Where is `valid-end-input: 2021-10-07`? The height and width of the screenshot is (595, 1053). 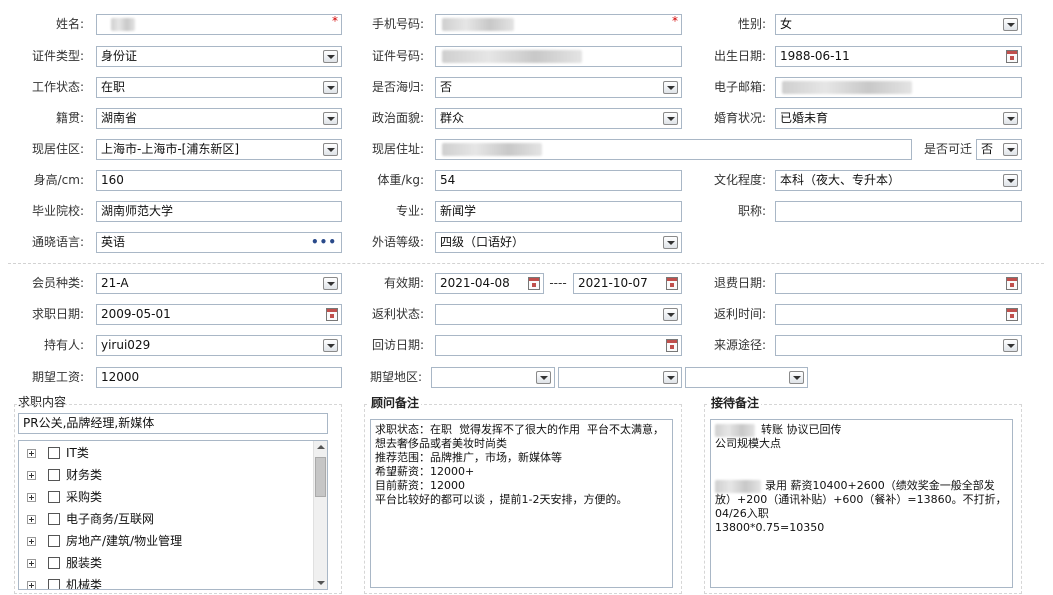
valid-end-input: 2021-10-07 is located at coordinates (627, 283).